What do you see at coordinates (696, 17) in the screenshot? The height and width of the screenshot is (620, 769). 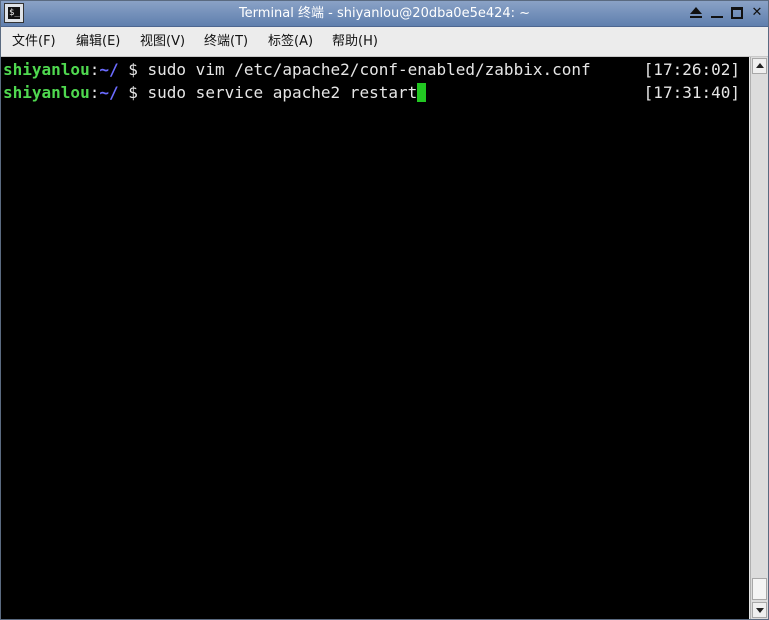 I see `shade-icon-bar` at bounding box center [696, 17].